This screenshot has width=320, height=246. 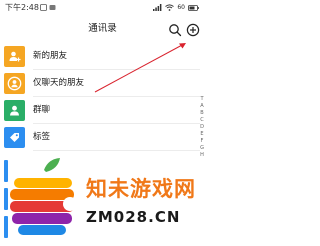 What do you see at coordinates (133, 217) in the screenshot?
I see `watermark-url: ZM028.CN` at bounding box center [133, 217].